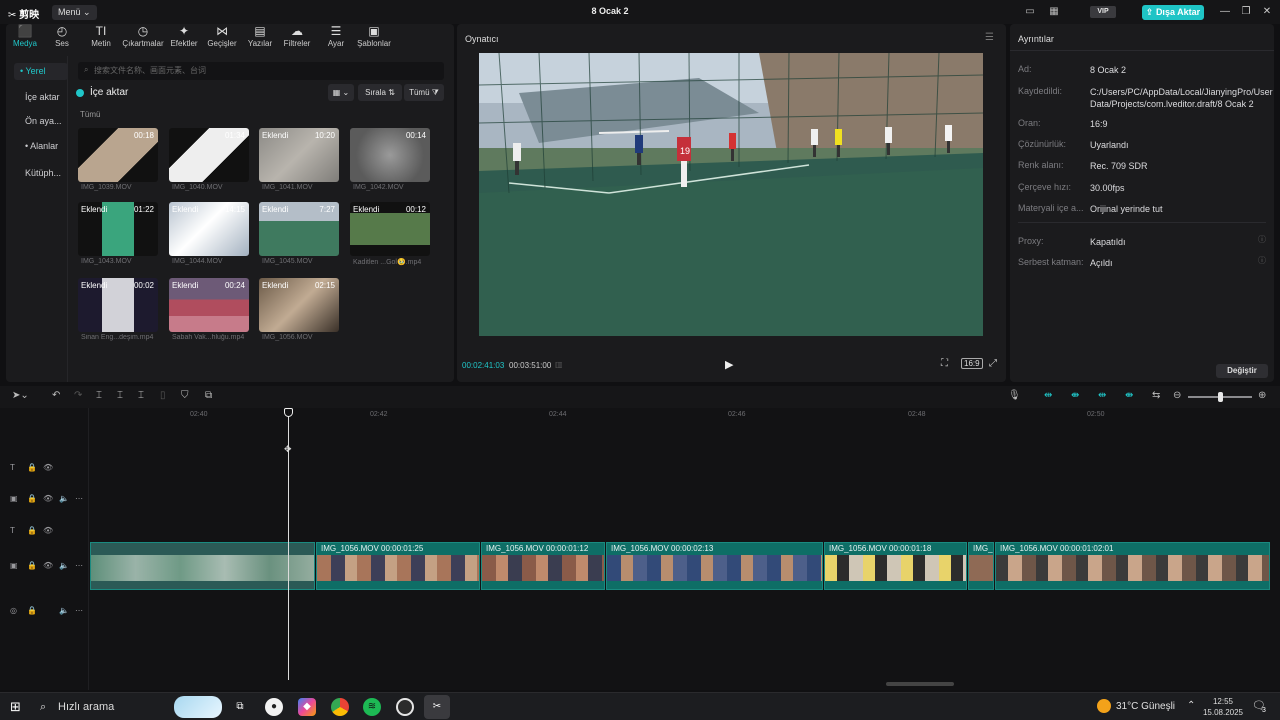 Image resolution: width=1280 pixels, height=720 pixels. I want to click on obs-icon, so click(405, 707).